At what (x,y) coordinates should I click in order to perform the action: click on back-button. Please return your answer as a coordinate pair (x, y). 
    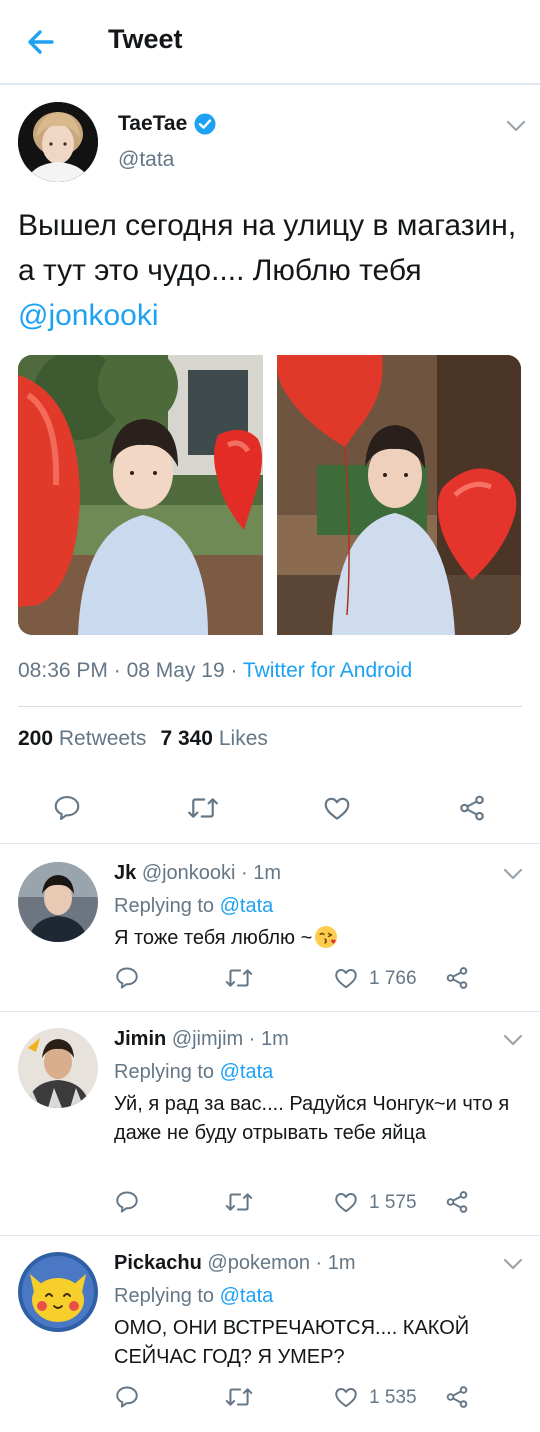
    Looking at the image, I should click on (42, 42).